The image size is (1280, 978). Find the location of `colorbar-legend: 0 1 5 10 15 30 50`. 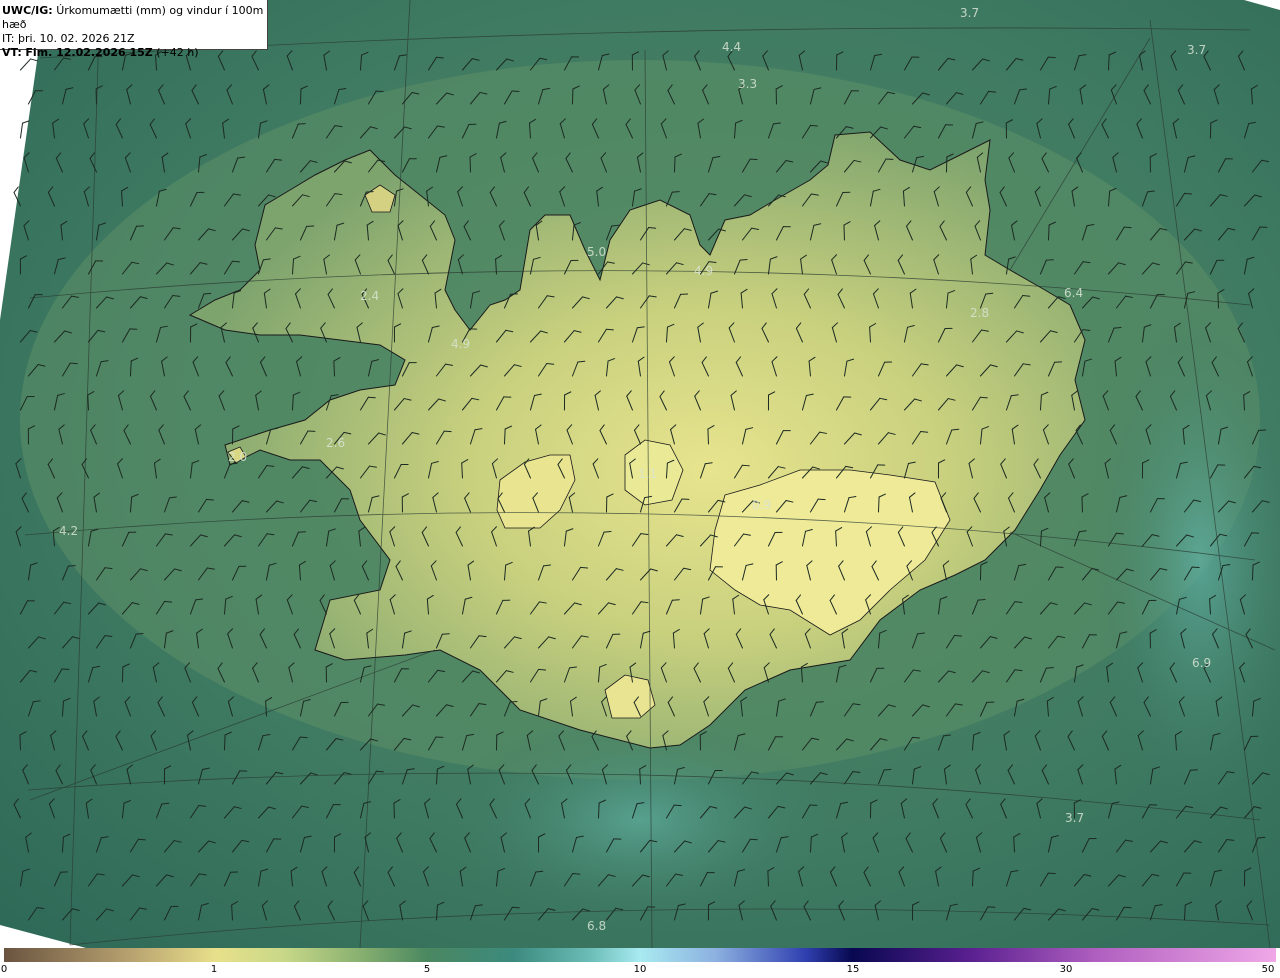

colorbar-legend: 0 1 5 10 15 30 50 is located at coordinates (640, 963).